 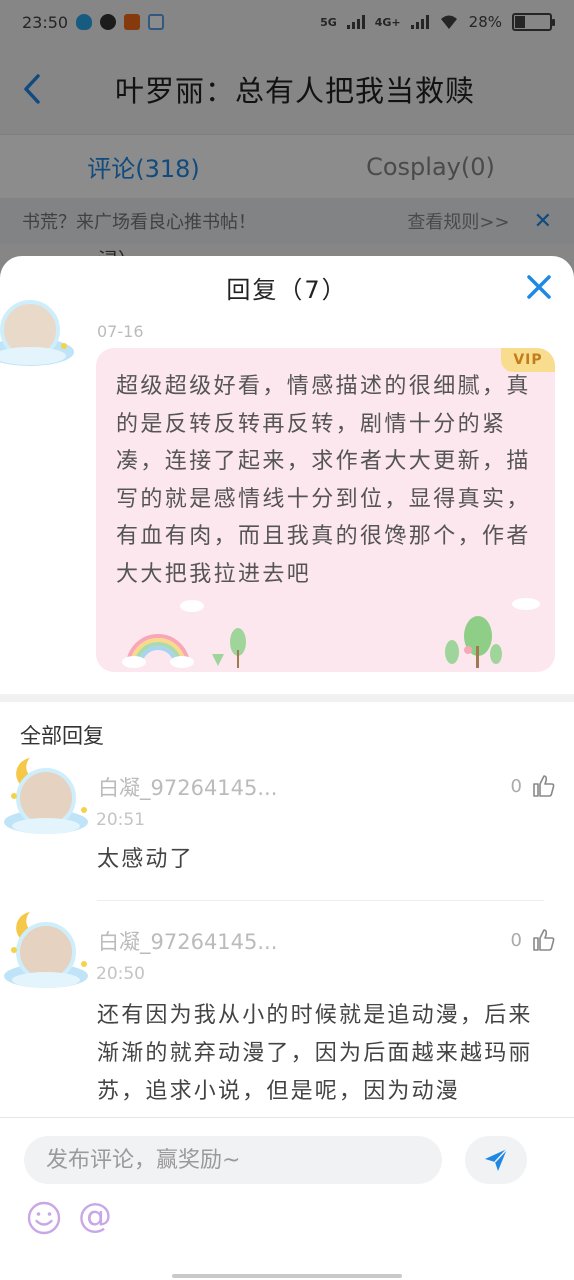 I want to click on comment-input-bar: @, so click(x=287, y=1198).